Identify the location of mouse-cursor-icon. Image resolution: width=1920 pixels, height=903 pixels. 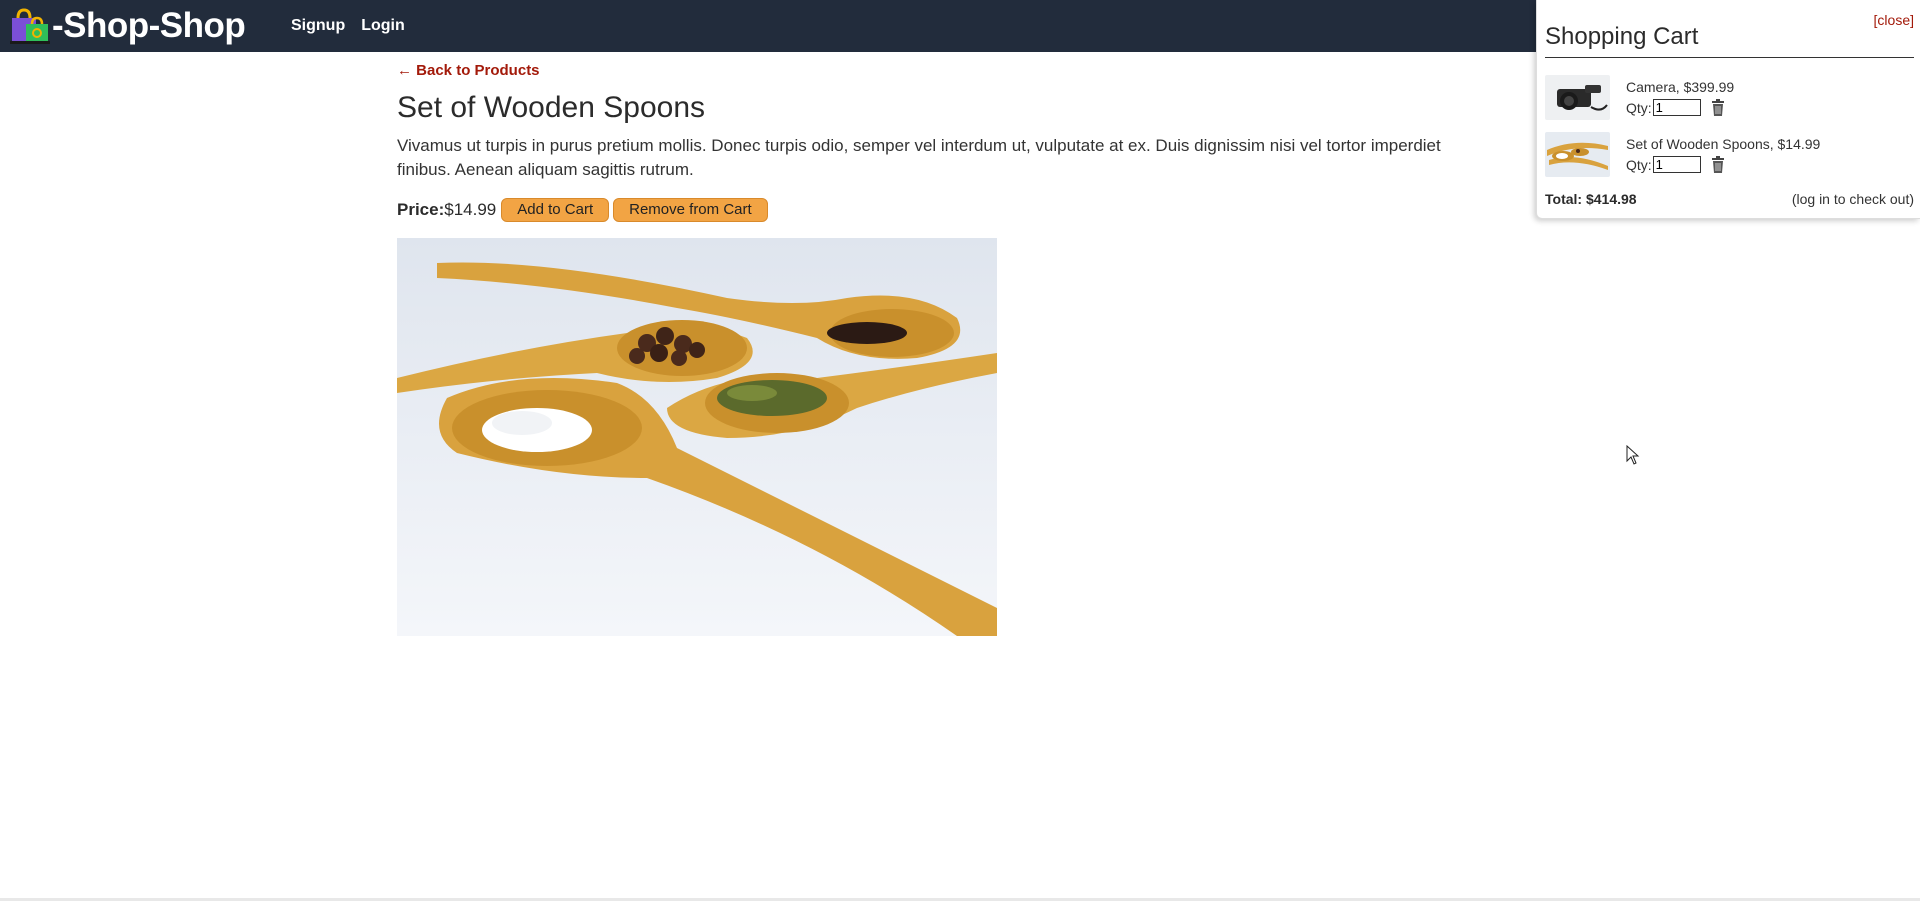
(1633, 455).